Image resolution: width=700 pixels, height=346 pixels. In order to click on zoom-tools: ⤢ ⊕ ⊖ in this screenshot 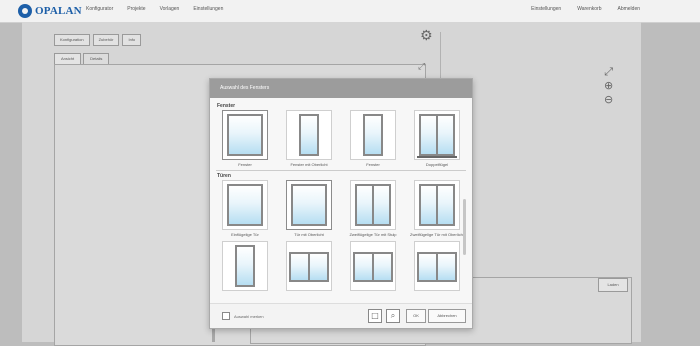, I will do `click(608, 85)`.